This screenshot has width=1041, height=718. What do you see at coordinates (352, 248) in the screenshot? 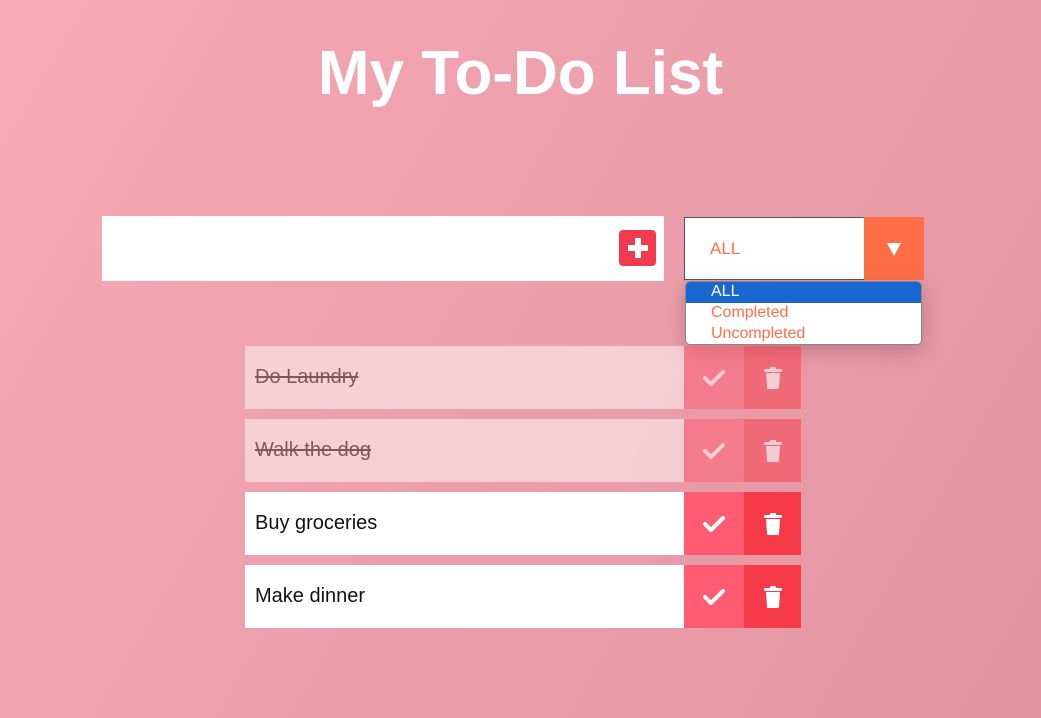
I see `todo-input` at bounding box center [352, 248].